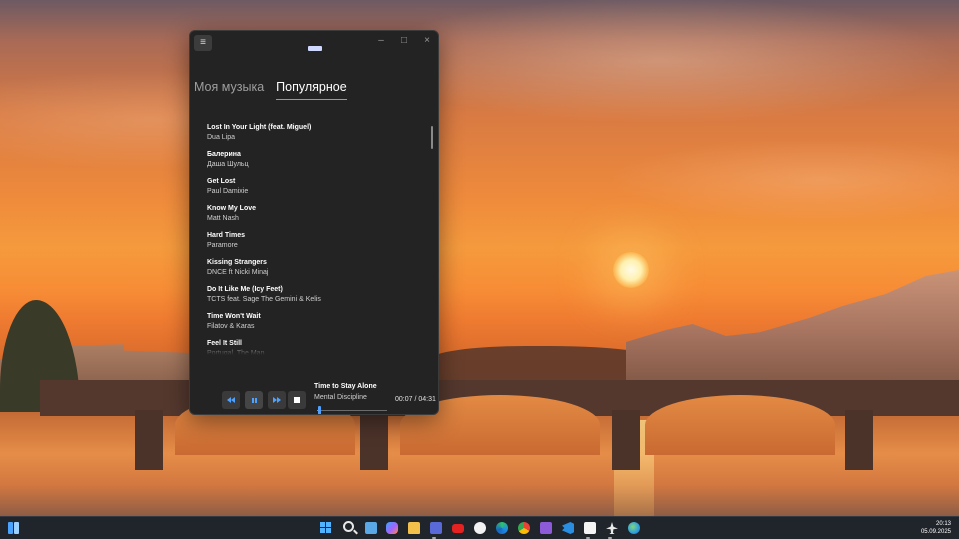 This screenshot has width=959, height=539. Describe the element at coordinates (326, 528) in the screenshot. I see `start-icon` at that location.